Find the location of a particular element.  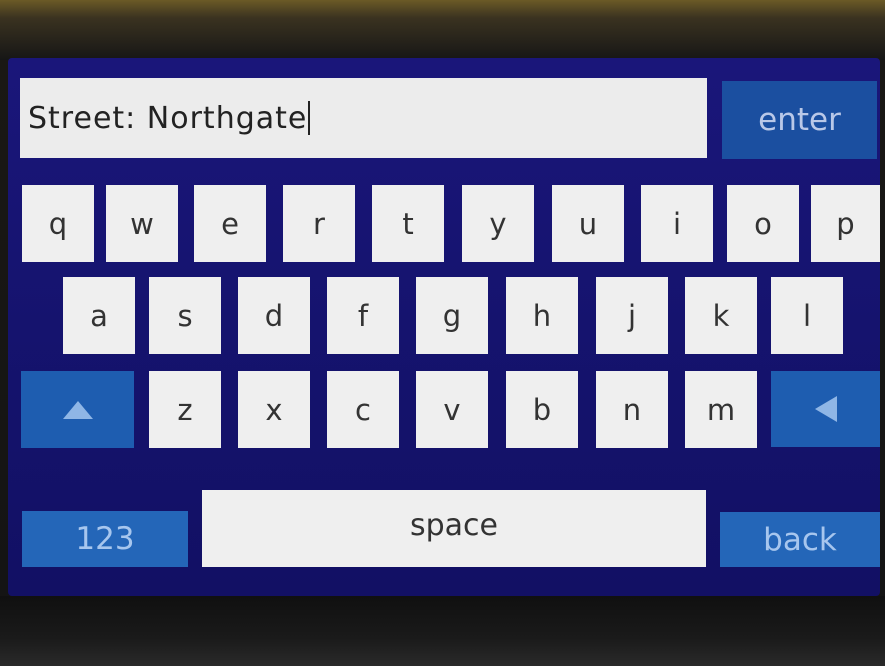

key-a: a is located at coordinates (99, 315).